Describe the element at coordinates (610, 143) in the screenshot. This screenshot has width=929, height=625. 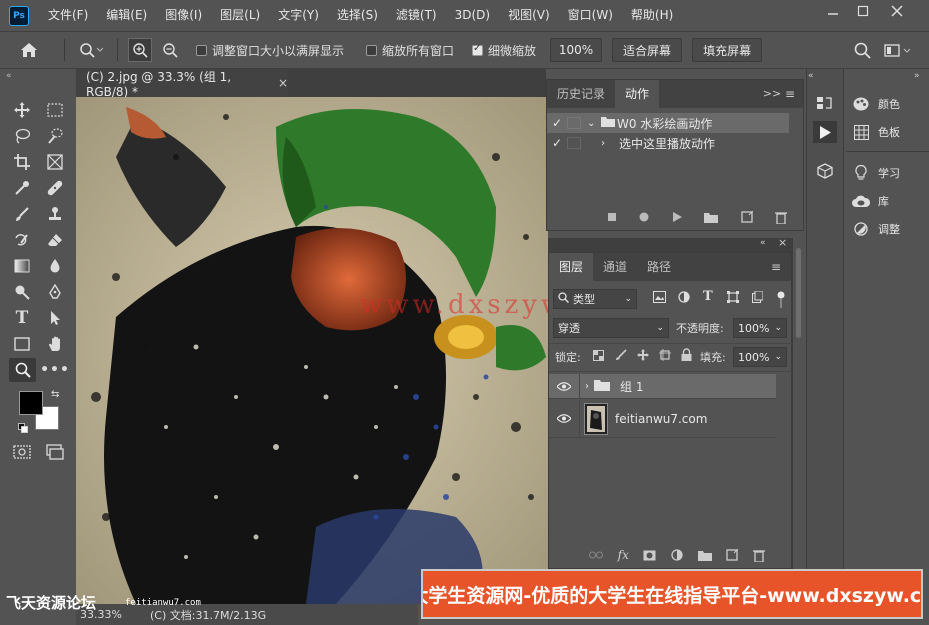
I see `collapse-chevron-icon: ›` at that location.